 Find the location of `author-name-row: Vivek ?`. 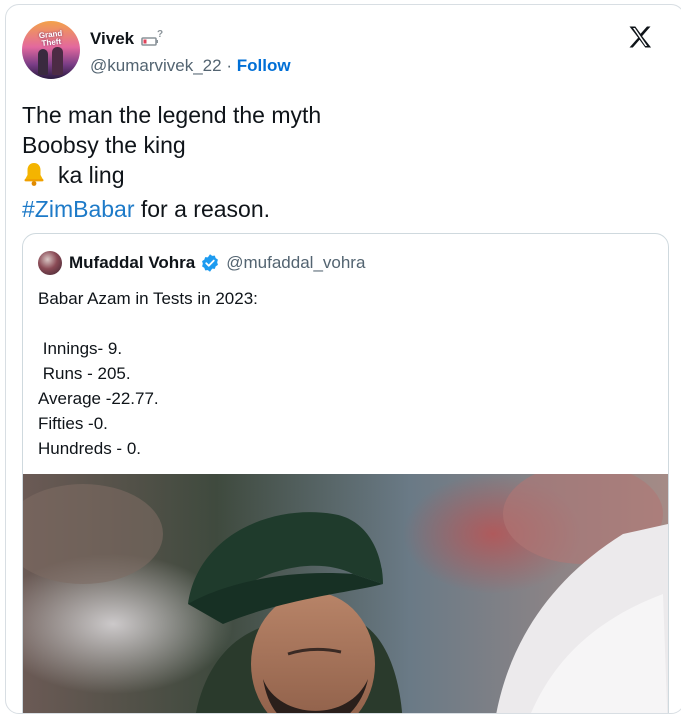

author-name-row: Vivek ? is located at coordinates (128, 39).